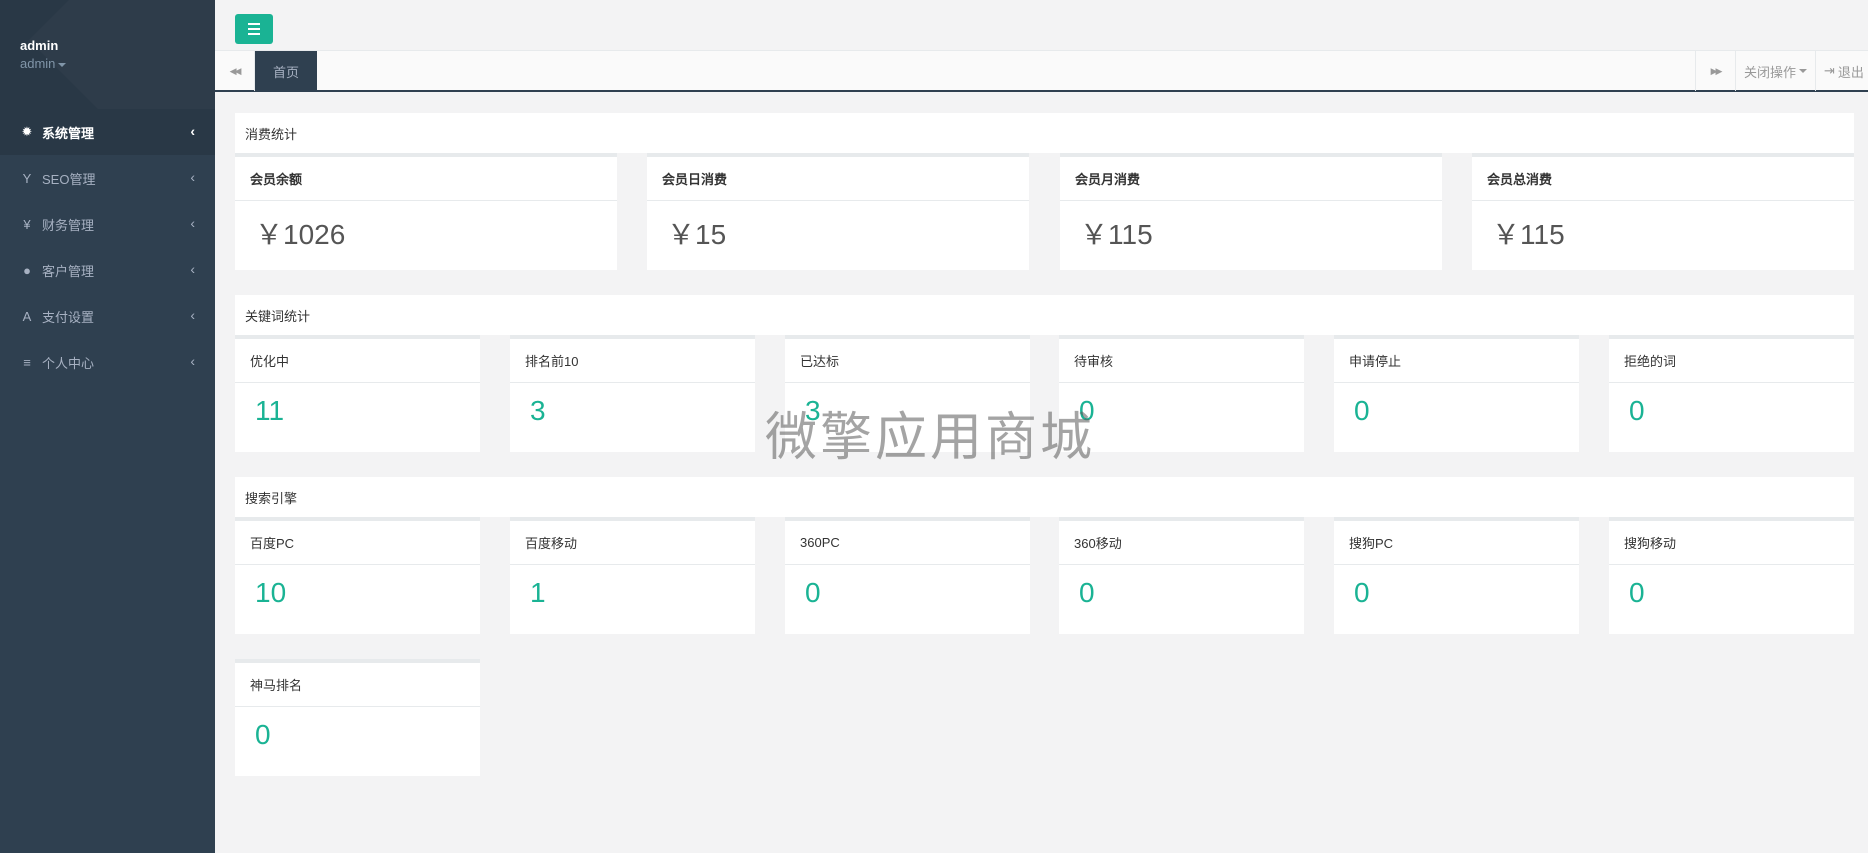 Image resolution: width=1868 pixels, height=853 pixels. What do you see at coordinates (68, 363) in the screenshot?
I see `sidebar-item-label: 个人中心` at bounding box center [68, 363].